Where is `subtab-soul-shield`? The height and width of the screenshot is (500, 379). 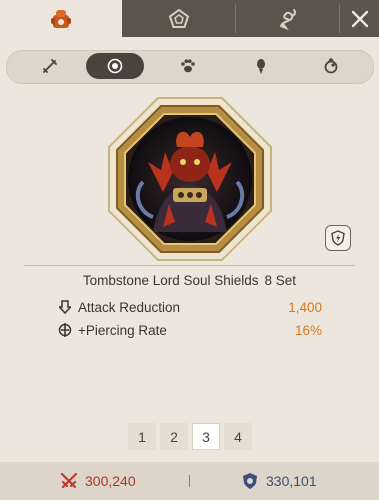 subtab-soul-shield is located at coordinates (115, 66).